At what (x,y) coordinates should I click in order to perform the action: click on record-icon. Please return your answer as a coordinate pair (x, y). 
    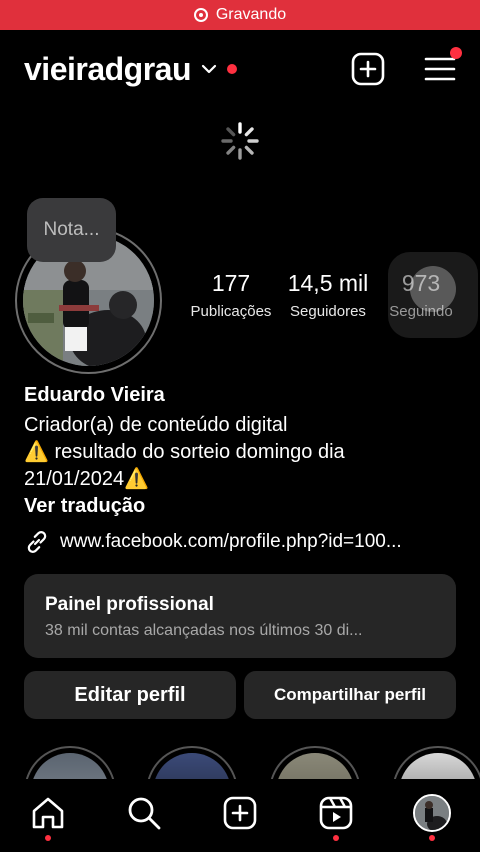
    Looking at the image, I should click on (200, 15).